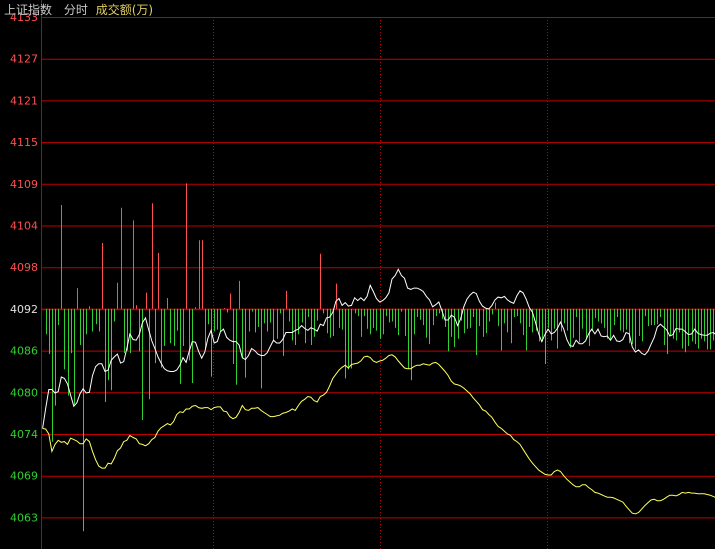 Image resolution: width=715 pixels, height=549 pixels. I want to click on y-tick-label: 4109, so click(24, 184).